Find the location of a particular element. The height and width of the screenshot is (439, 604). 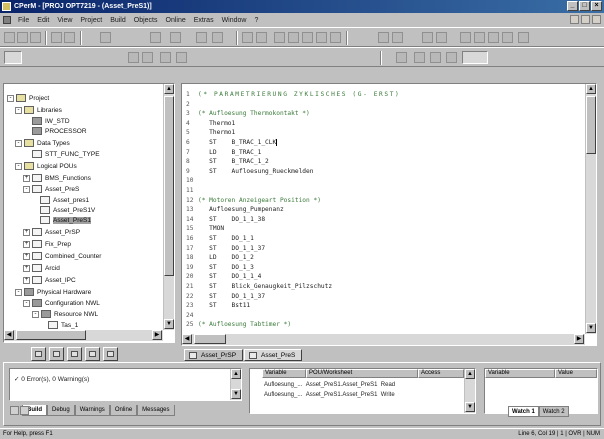

zoom-out-icon is located at coordinates (261, 37).